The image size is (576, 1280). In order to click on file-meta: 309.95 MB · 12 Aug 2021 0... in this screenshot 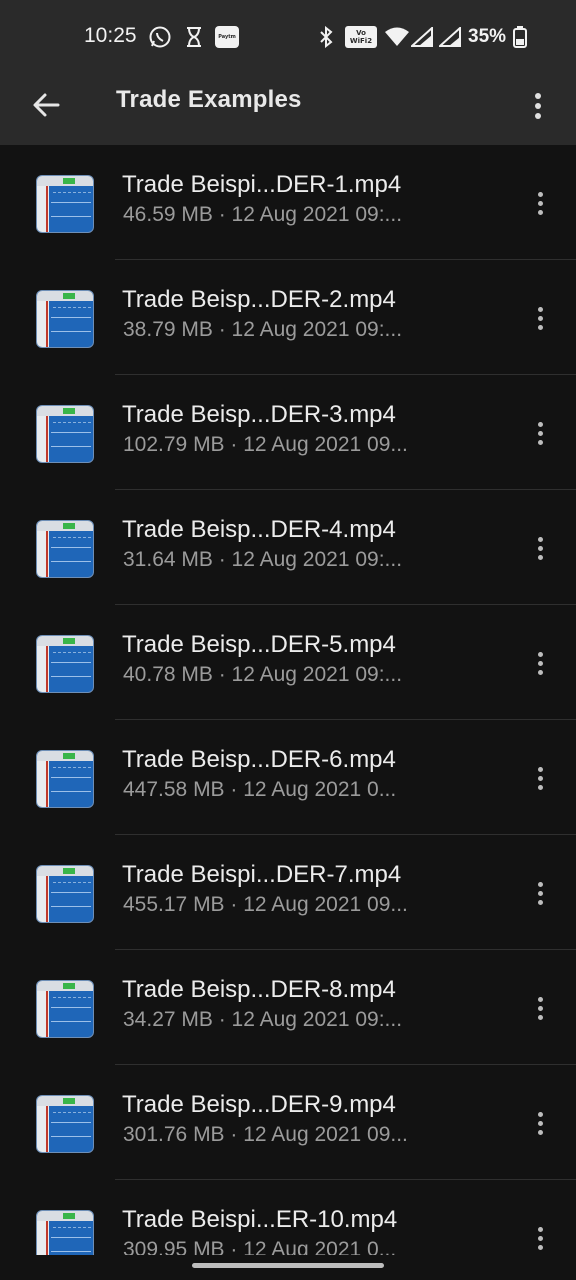, I will do `click(260, 1246)`.